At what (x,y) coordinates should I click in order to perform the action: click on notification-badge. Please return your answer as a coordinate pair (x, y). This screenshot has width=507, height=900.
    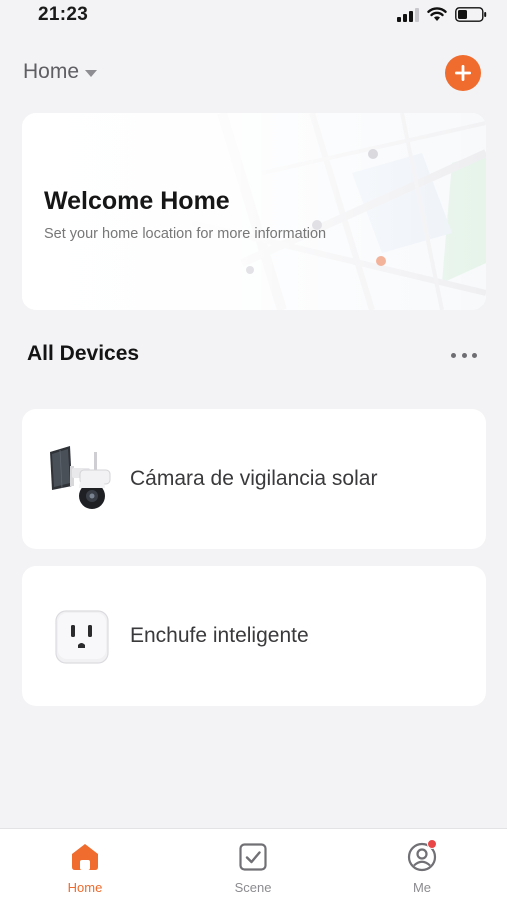
    Looking at the image, I should click on (432, 844).